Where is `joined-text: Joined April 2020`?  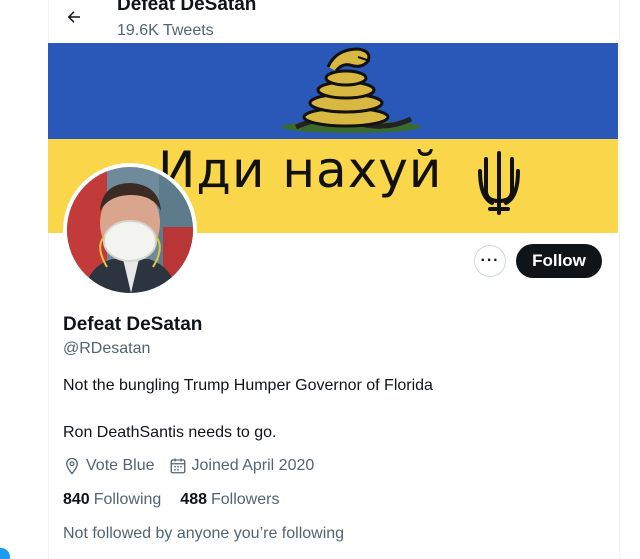
joined-text: Joined April 2020 is located at coordinates (253, 465).